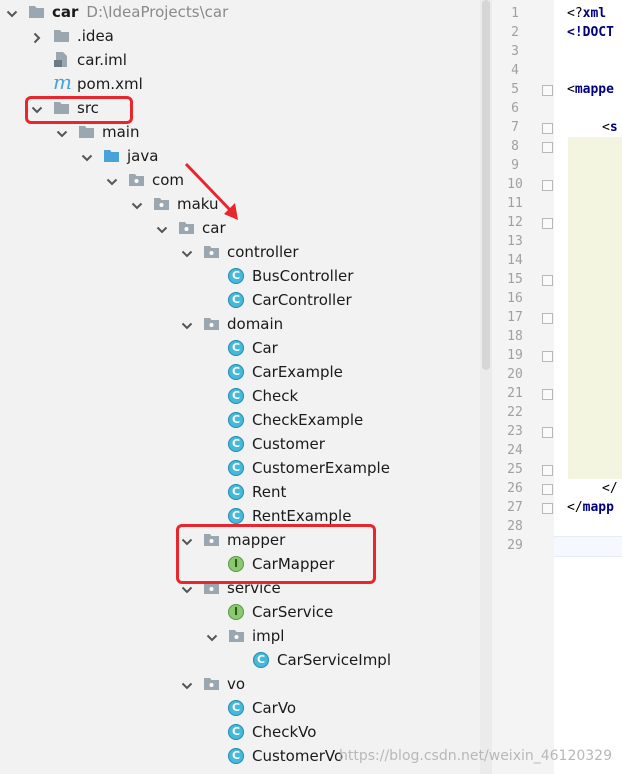 This screenshot has height=774, width=622. Describe the element at coordinates (302, 300) in the screenshot. I see `tree-item-label: CarController` at that location.